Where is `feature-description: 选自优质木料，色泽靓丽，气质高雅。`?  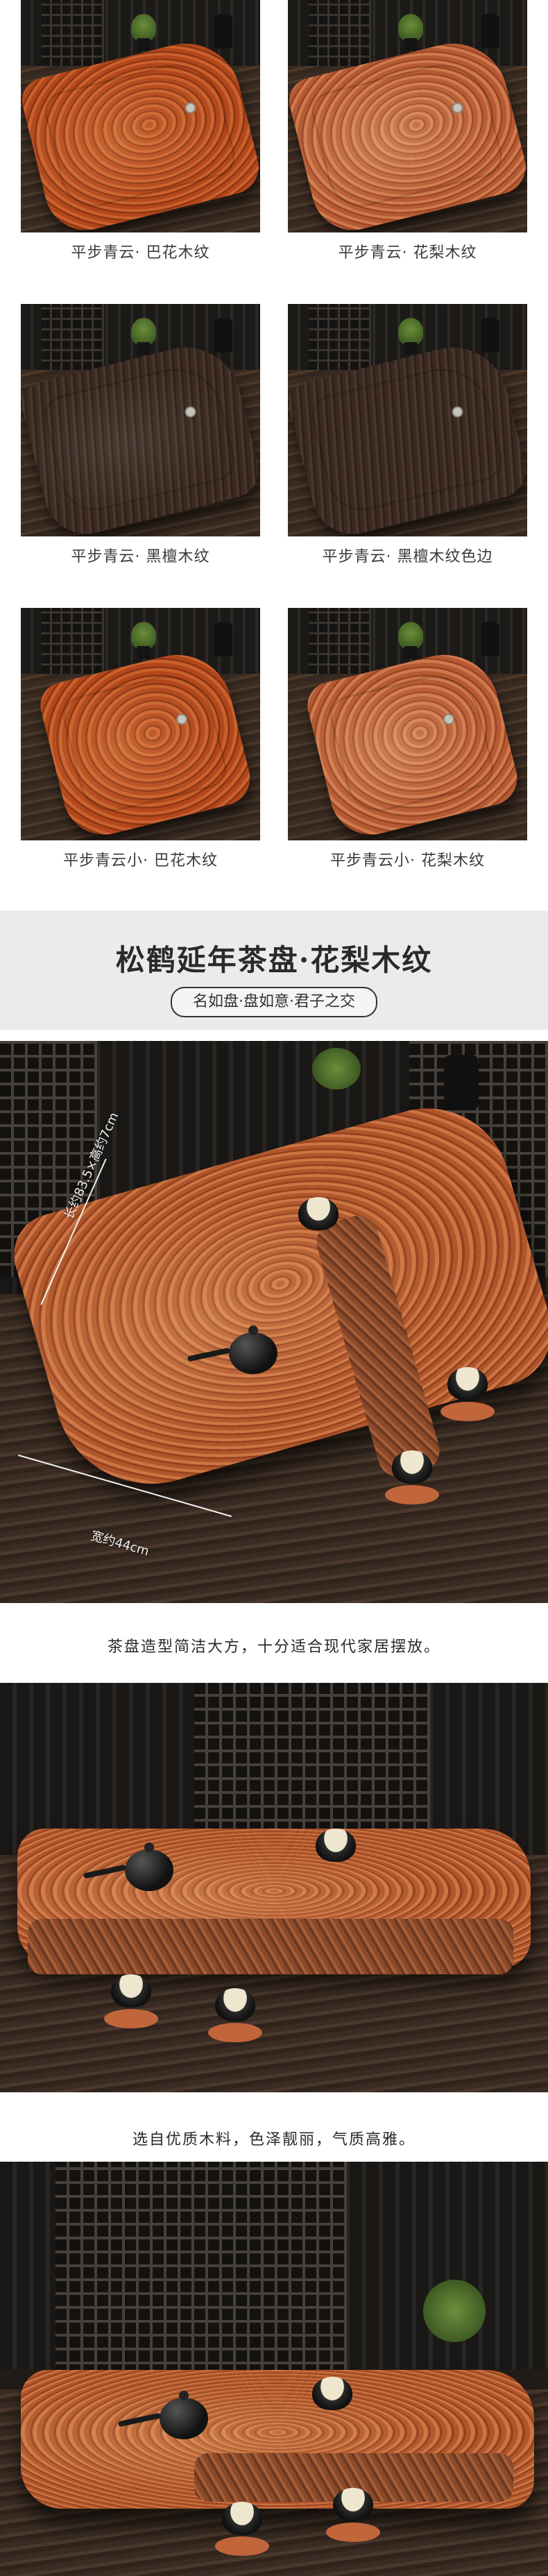
feature-description: 选自优质木料，色泽靓丽，气质高雅。 is located at coordinates (274, 2140).